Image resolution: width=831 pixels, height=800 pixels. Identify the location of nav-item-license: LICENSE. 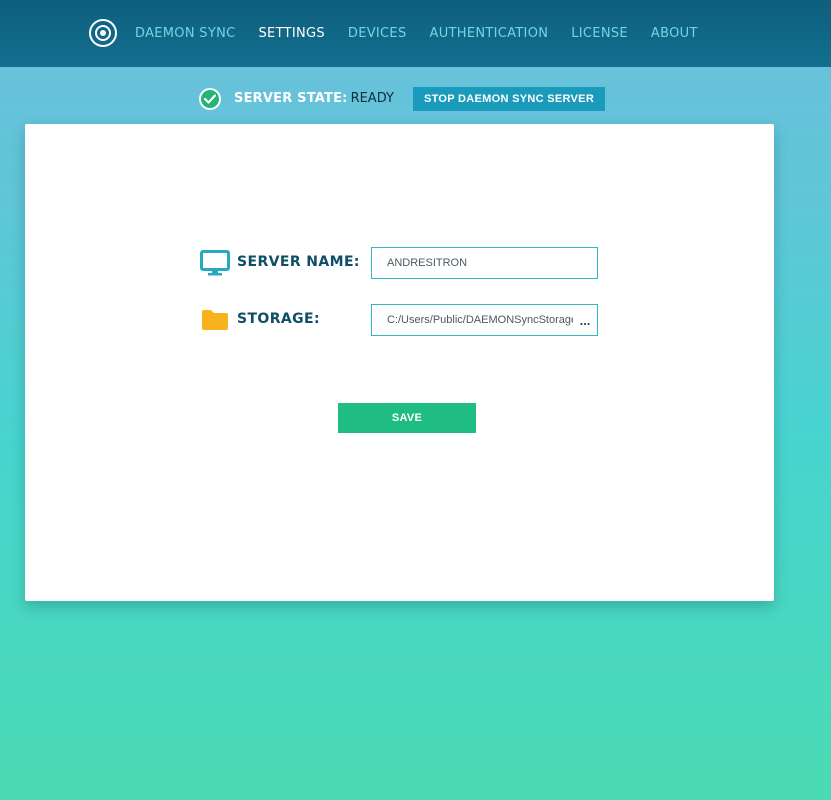
(599, 33).